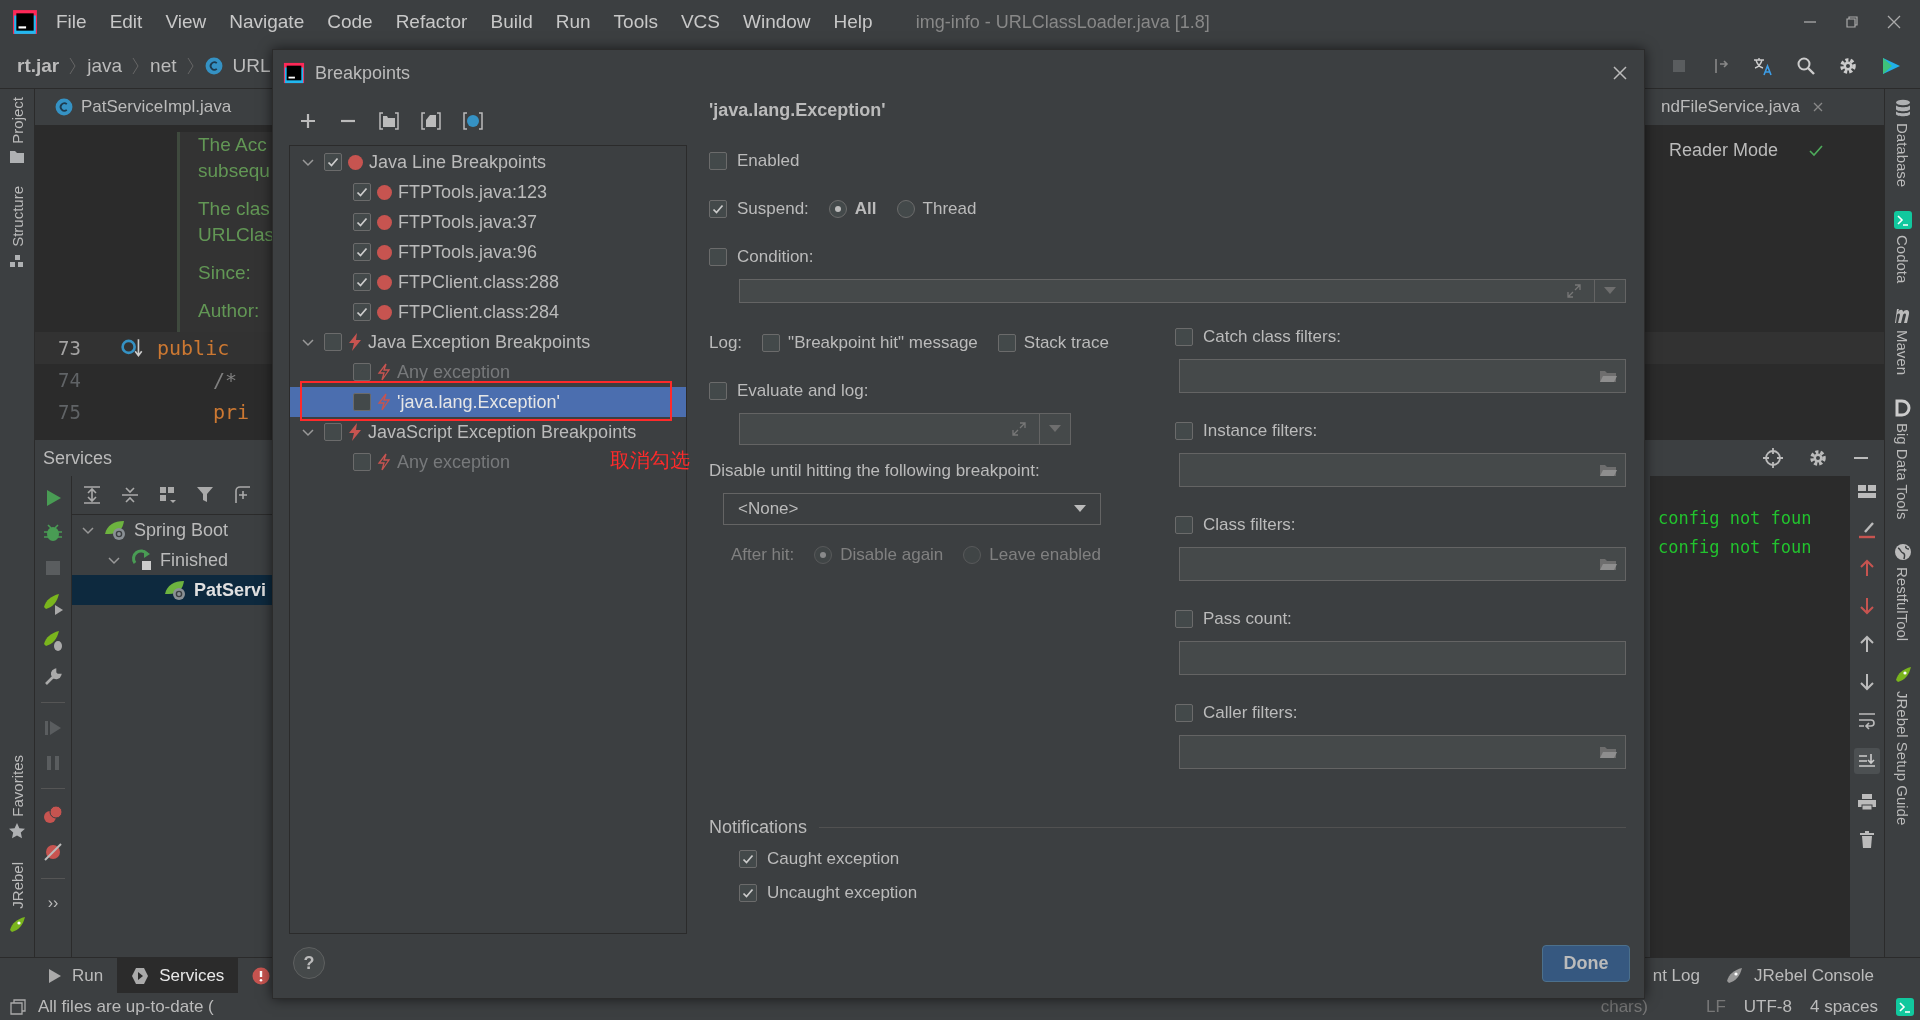 The width and height of the screenshot is (1920, 1020). I want to click on tree-item: Java Exception Breakpoints, so click(479, 342).